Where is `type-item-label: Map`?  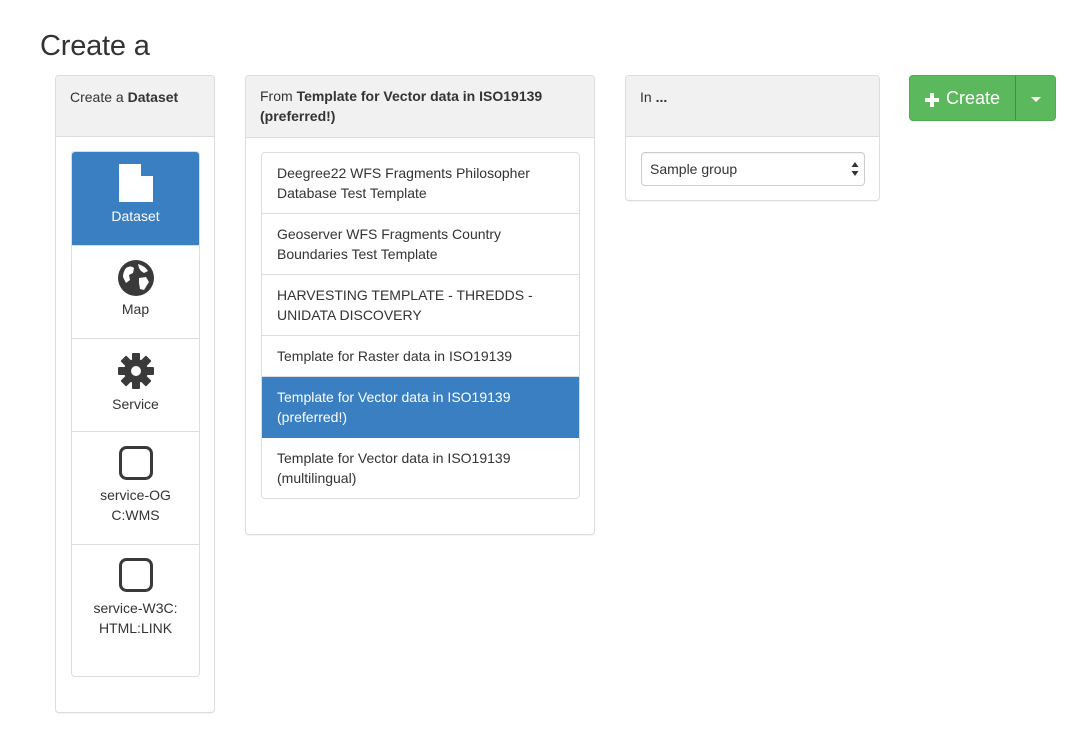
type-item-label: Map is located at coordinates (135, 309).